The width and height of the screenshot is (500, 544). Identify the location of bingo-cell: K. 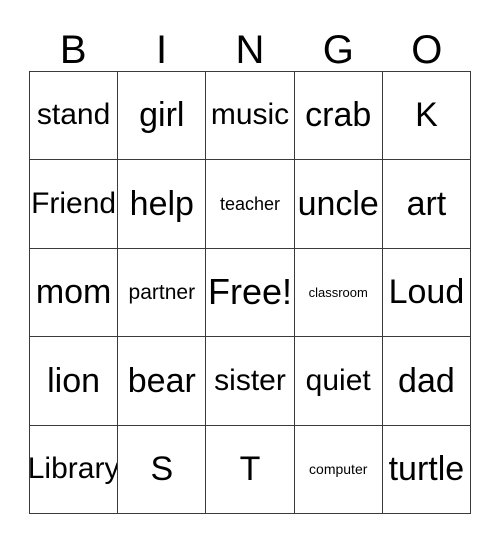
(427, 116).